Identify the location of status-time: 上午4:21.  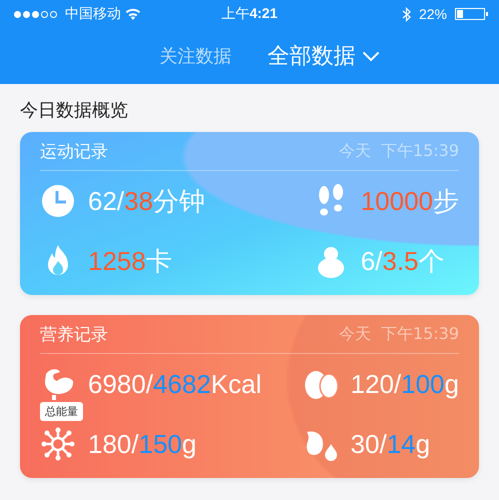
(249, 14).